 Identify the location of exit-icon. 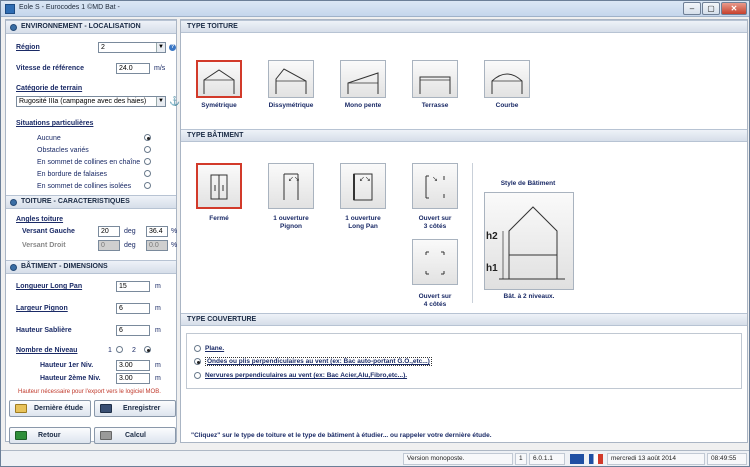
(21, 435).